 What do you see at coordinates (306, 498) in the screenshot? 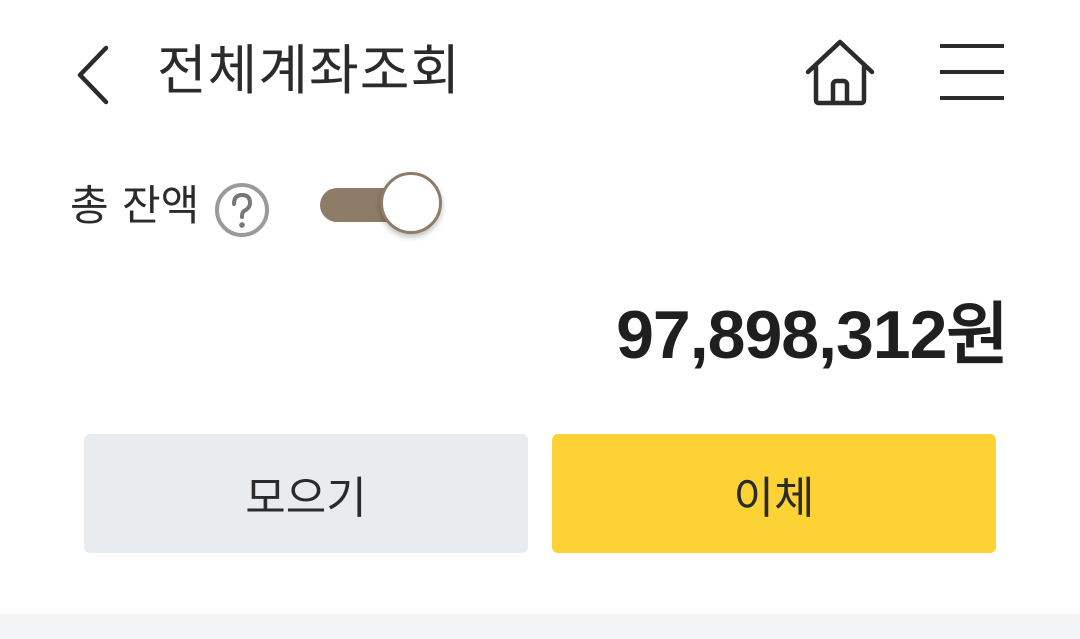
I see `collect-button-label: 모으기` at bounding box center [306, 498].